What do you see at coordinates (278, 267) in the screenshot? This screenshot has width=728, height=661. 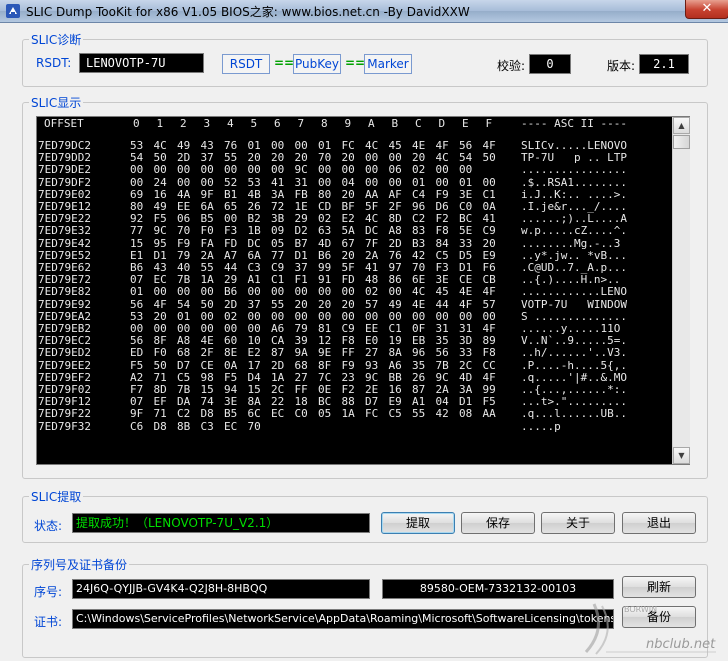 I see `hex-byte: C9` at bounding box center [278, 267].